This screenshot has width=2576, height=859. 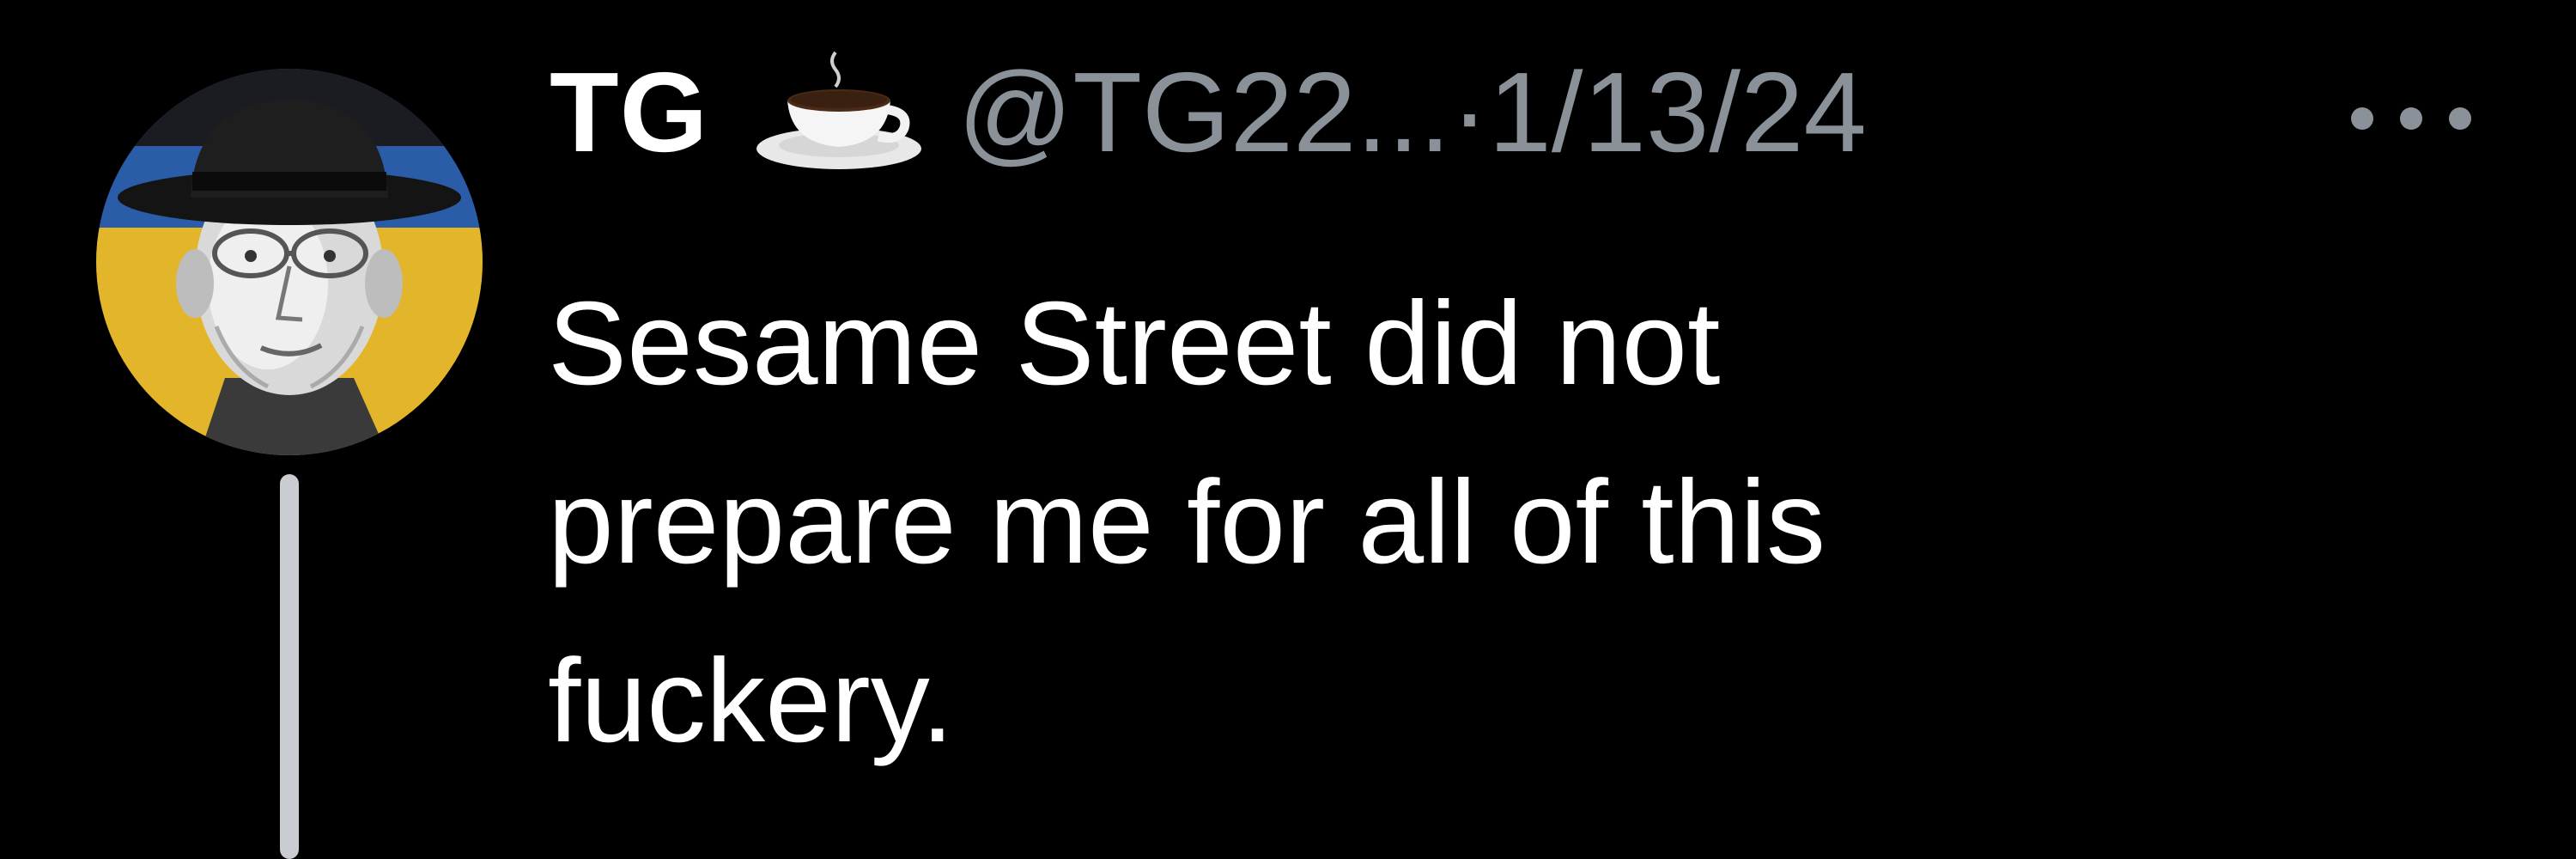 I want to click on more-horizontal-icon, so click(x=2411, y=119).